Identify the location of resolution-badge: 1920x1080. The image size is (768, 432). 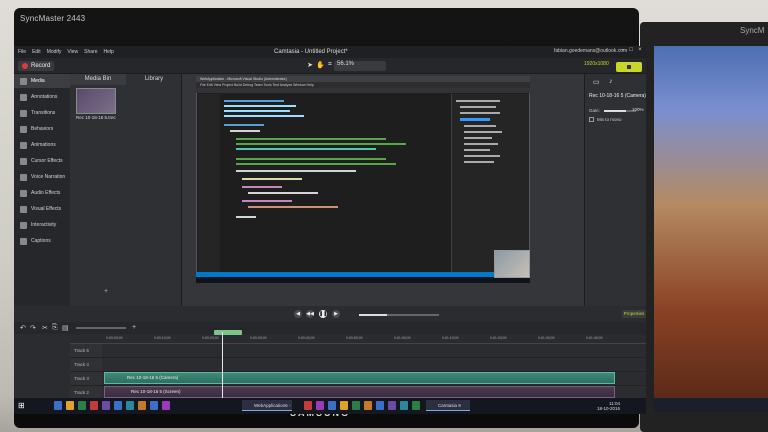
(596, 64).